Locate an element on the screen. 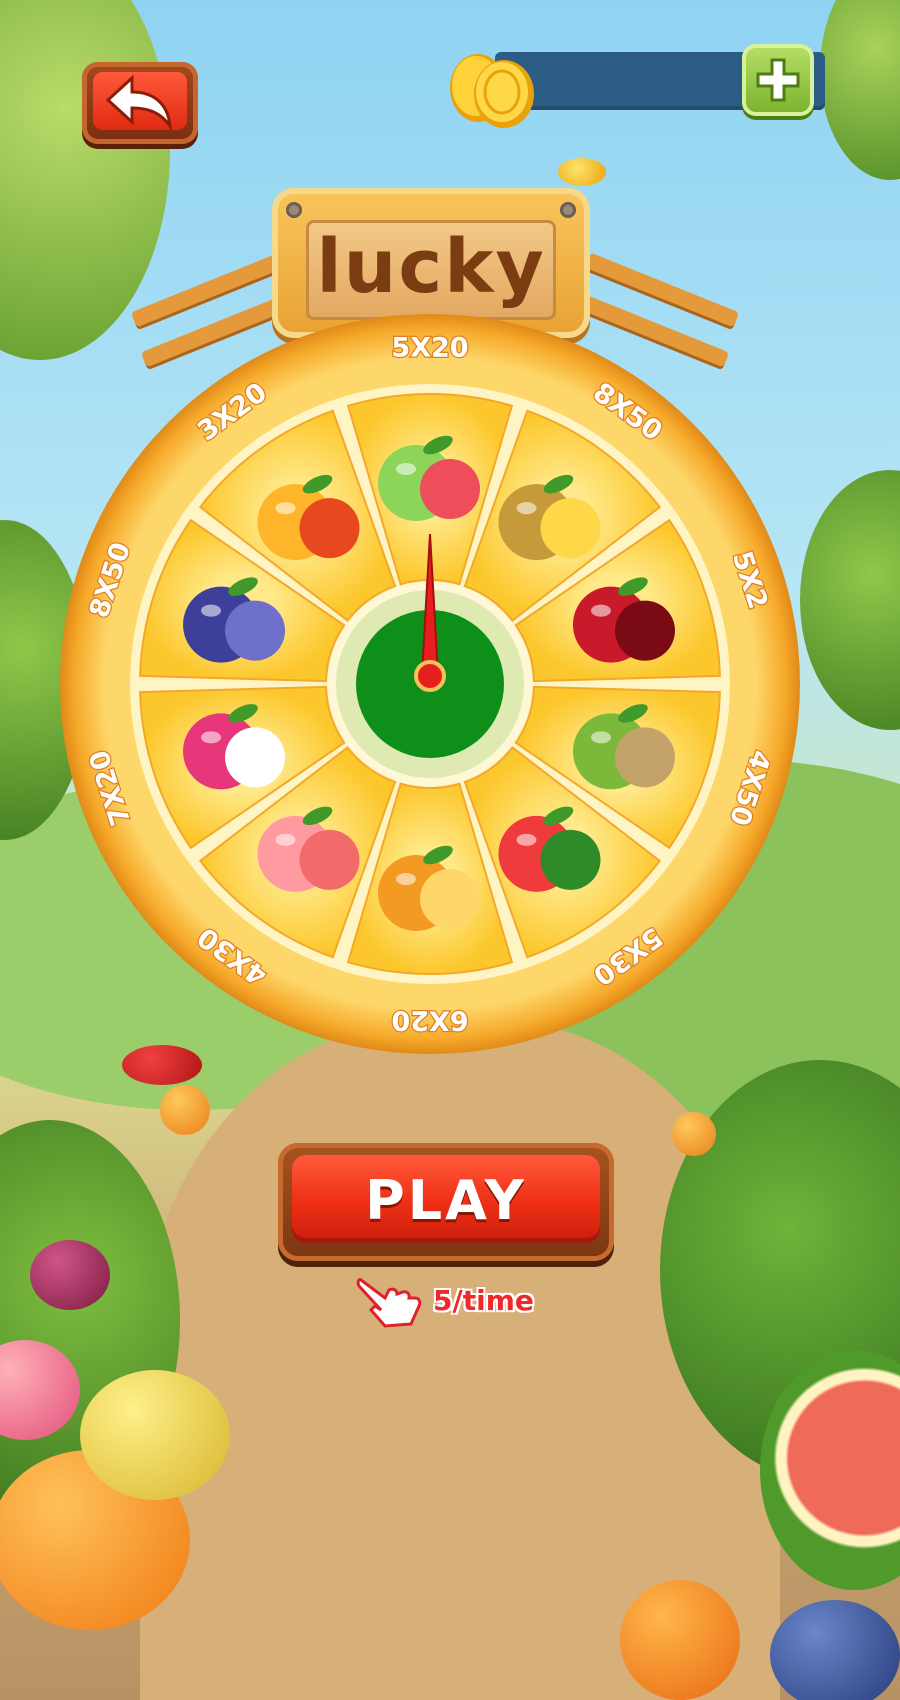 This screenshot has width=900, height=1700. back-button is located at coordinates (140, 103).